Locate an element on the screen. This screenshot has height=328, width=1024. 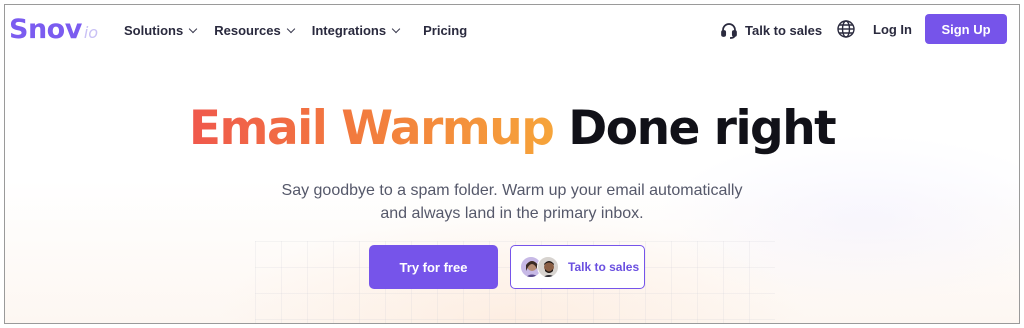
login-link: Log In is located at coordinates (892, 29).